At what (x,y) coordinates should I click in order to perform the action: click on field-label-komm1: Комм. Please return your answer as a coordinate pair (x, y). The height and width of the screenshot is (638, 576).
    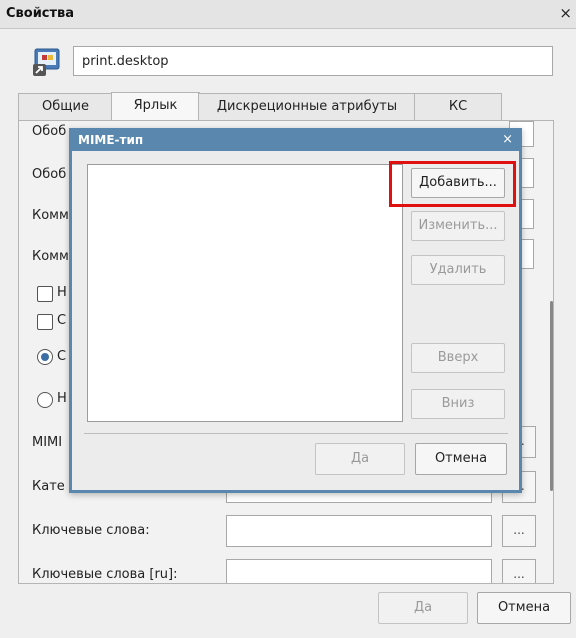
    Looking at the image, I should click on (50, 215).